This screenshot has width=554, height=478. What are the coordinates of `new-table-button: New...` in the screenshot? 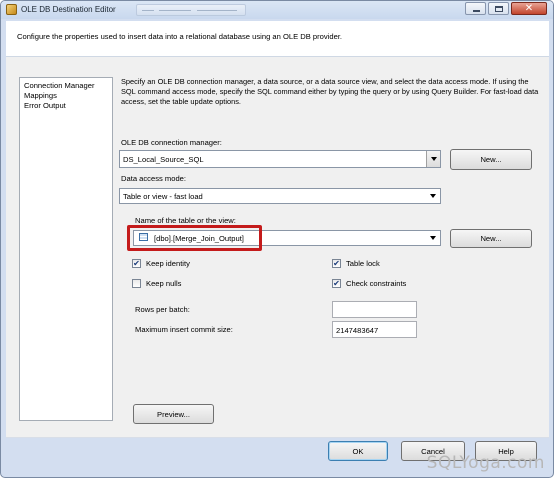 It's located at (491, 238).